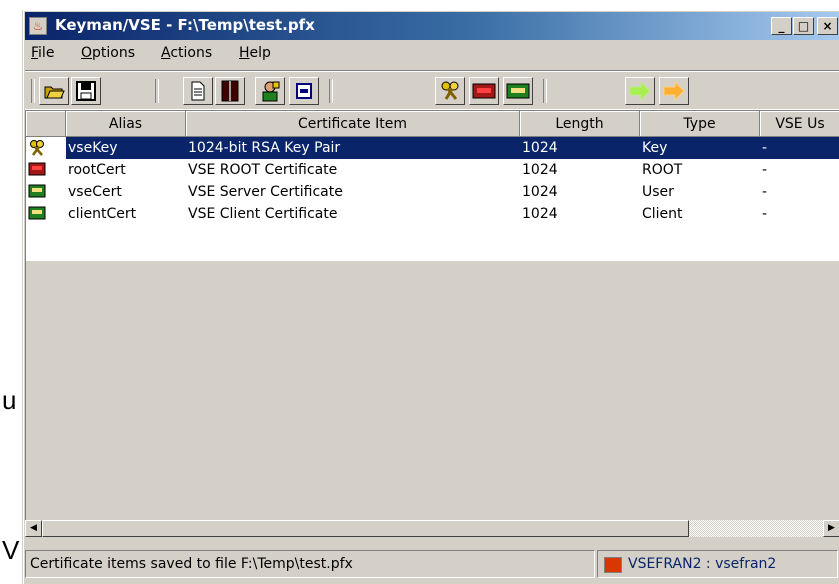 This screenshot has height=584, width=839. What do you see at coordinates (781, 26) in the screenshot?
I see `minimize-button: _` at bounding box center [781, 26].